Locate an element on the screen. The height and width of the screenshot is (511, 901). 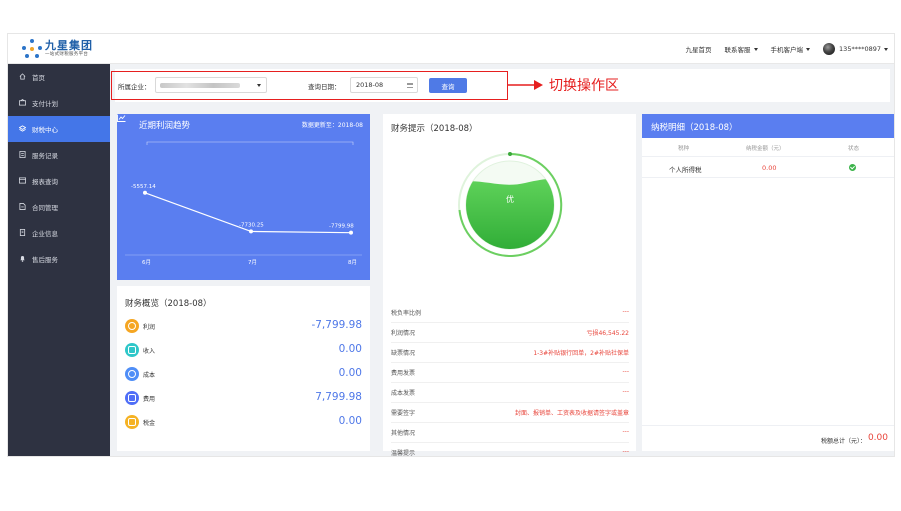
table-row: 个人所得税 0.00 is located at coordinates (768, 167).